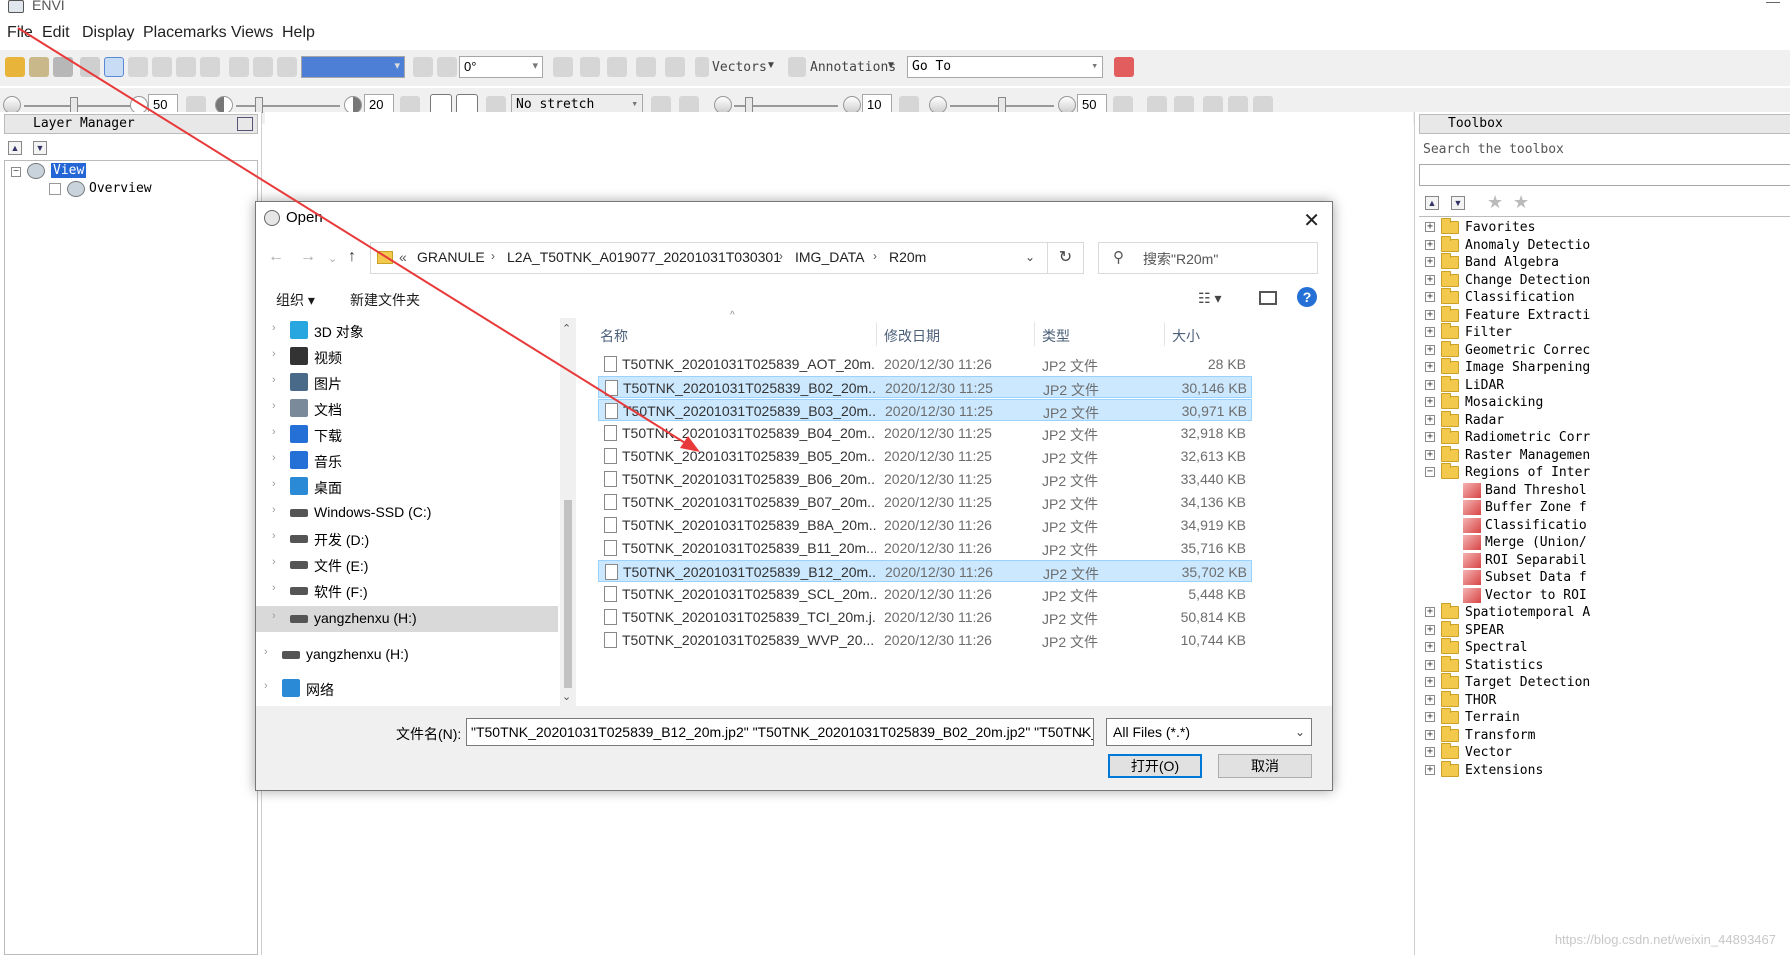  What do you see at coordinates (563, 67) in the screenshot?
I see `crosshair-icon` at bounding box center [563, 67].